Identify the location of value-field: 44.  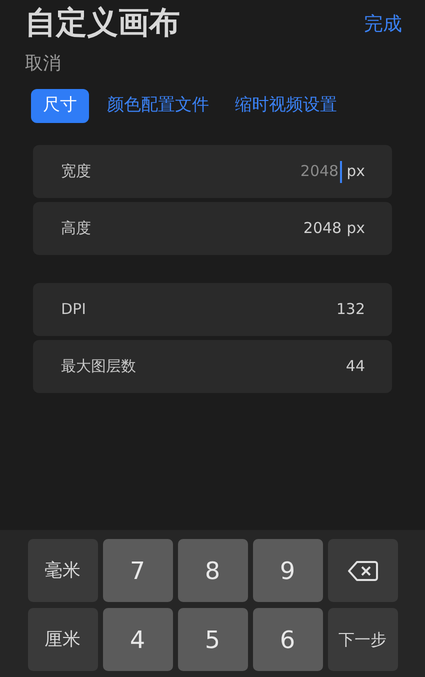
(355, 366).